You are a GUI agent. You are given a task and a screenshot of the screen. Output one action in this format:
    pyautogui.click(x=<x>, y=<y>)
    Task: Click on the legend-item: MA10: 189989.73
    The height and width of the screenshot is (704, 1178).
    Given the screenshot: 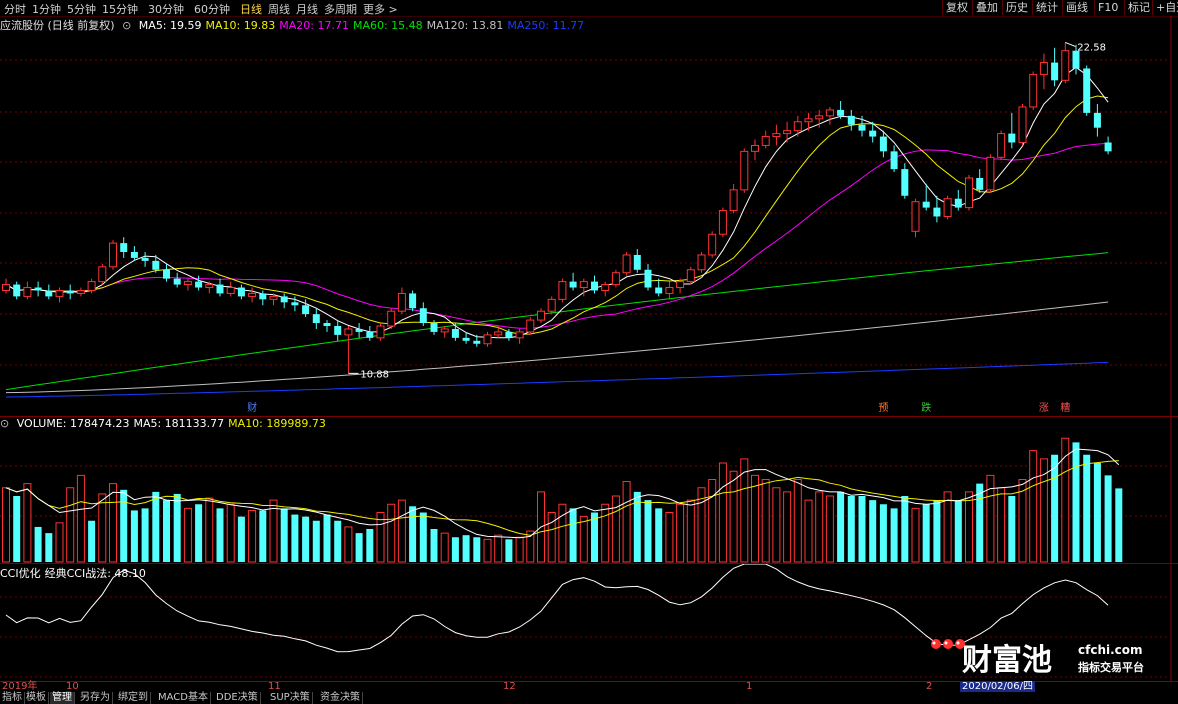 What is the action you would take?
    pyautogui.click(x=277, y=423)
    